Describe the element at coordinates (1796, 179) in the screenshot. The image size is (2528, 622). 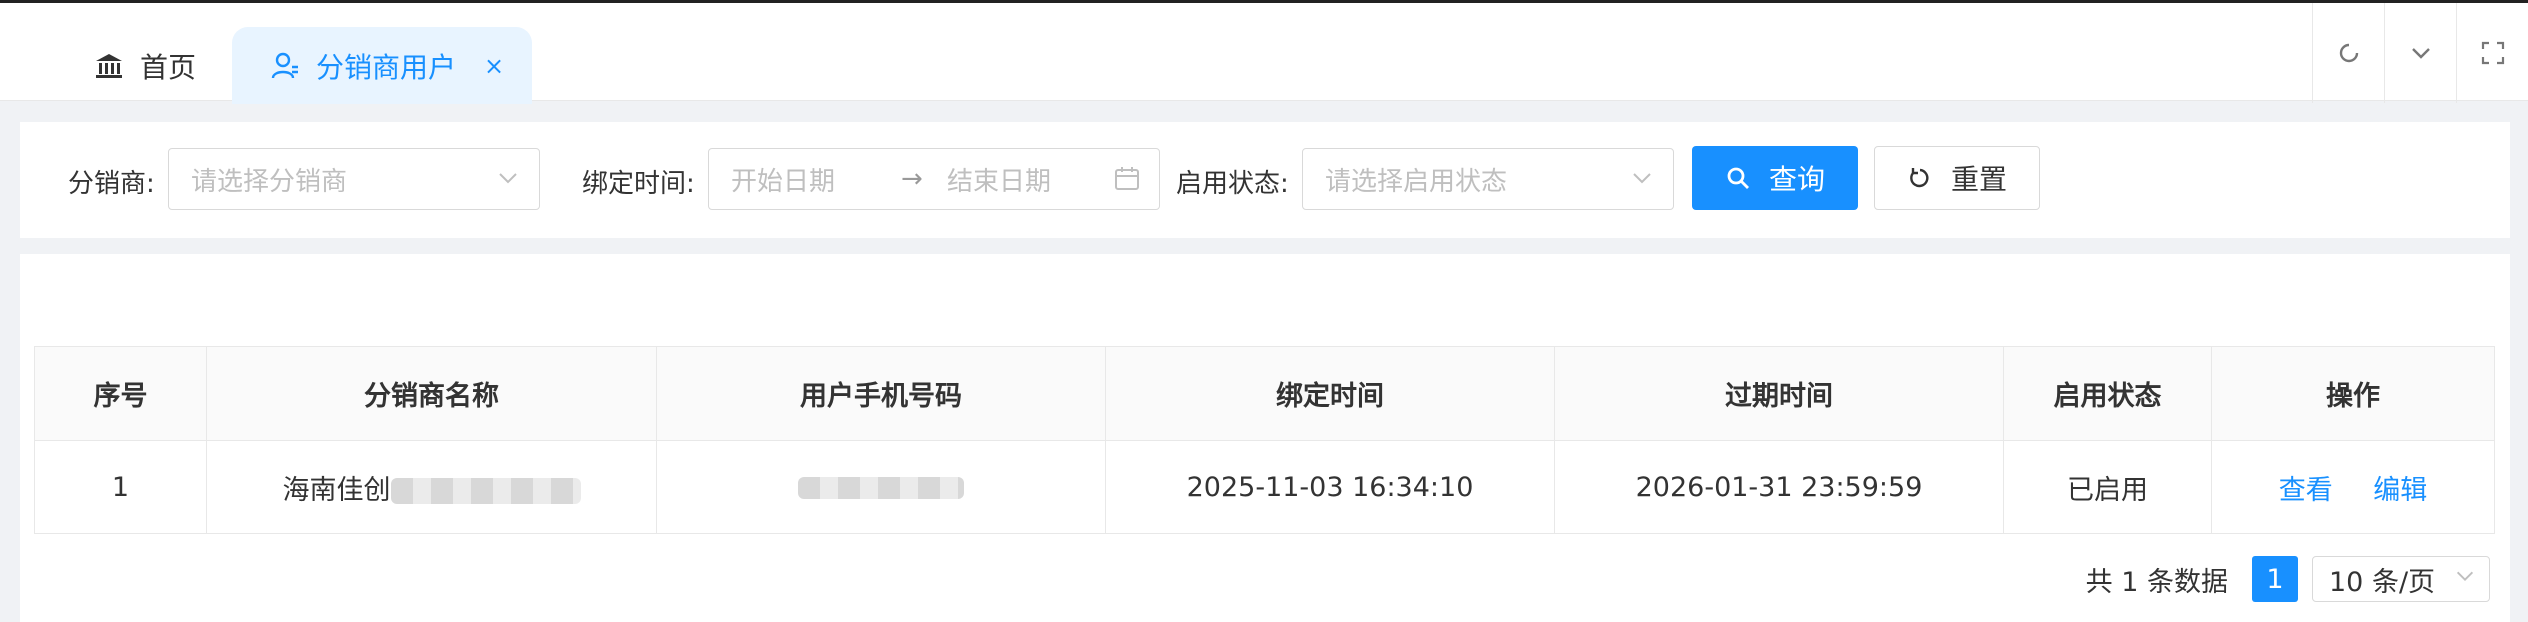
I see `query-button-label: 查询` at that location.